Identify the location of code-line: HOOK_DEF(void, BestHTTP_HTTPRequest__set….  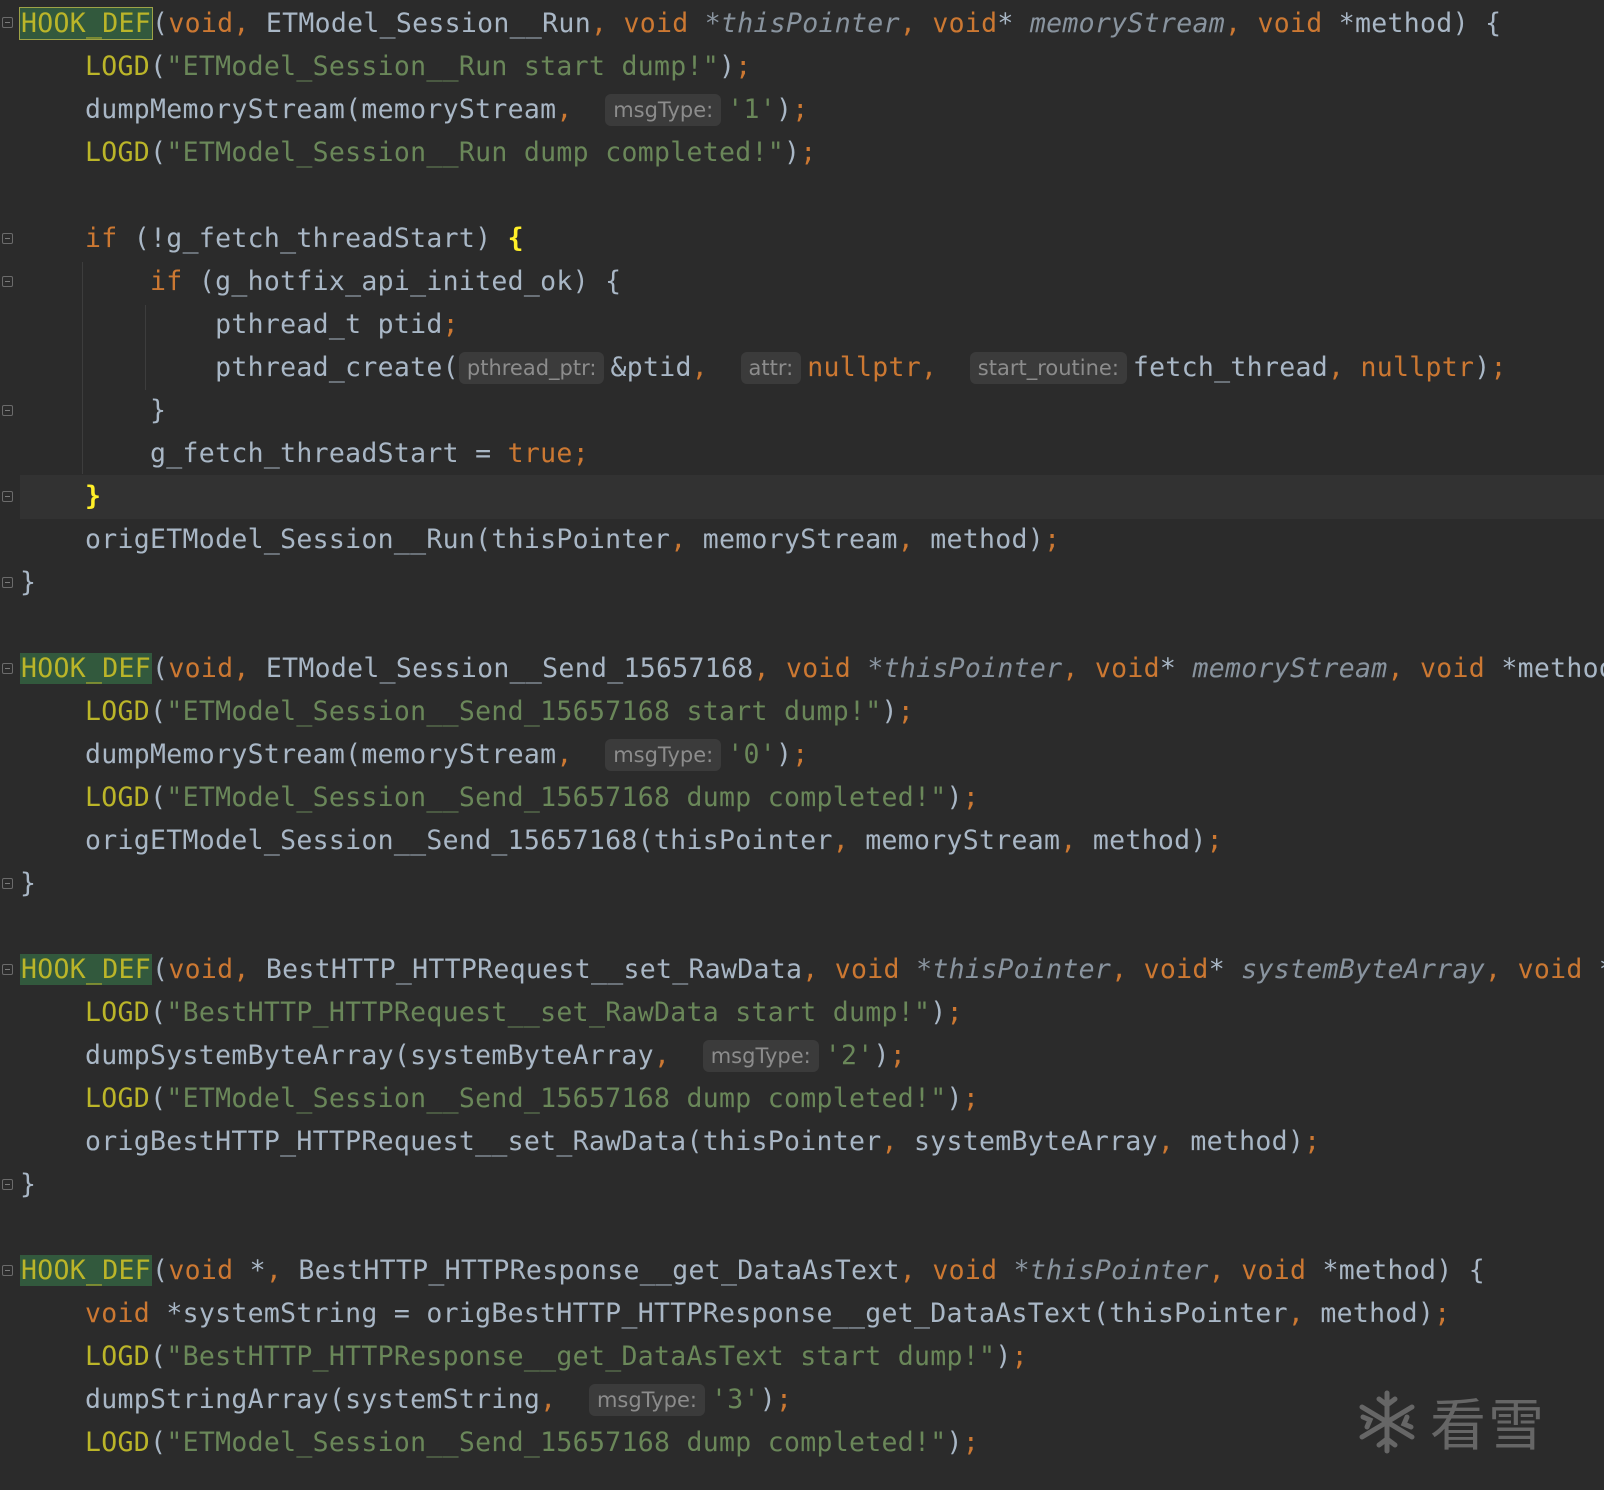
(812, 970).